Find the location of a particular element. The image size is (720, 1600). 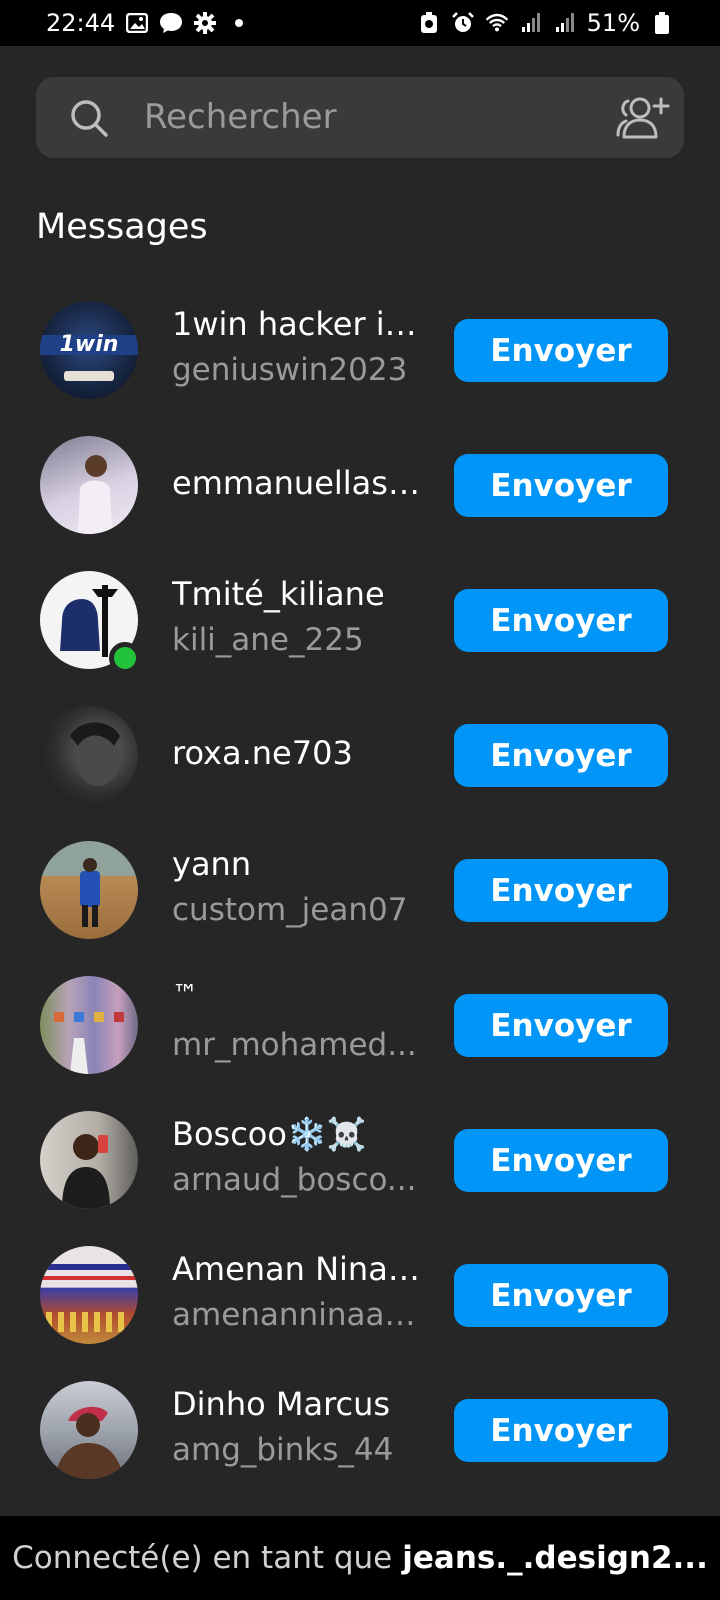

gallery-icon is located at coordinates (137, 23).